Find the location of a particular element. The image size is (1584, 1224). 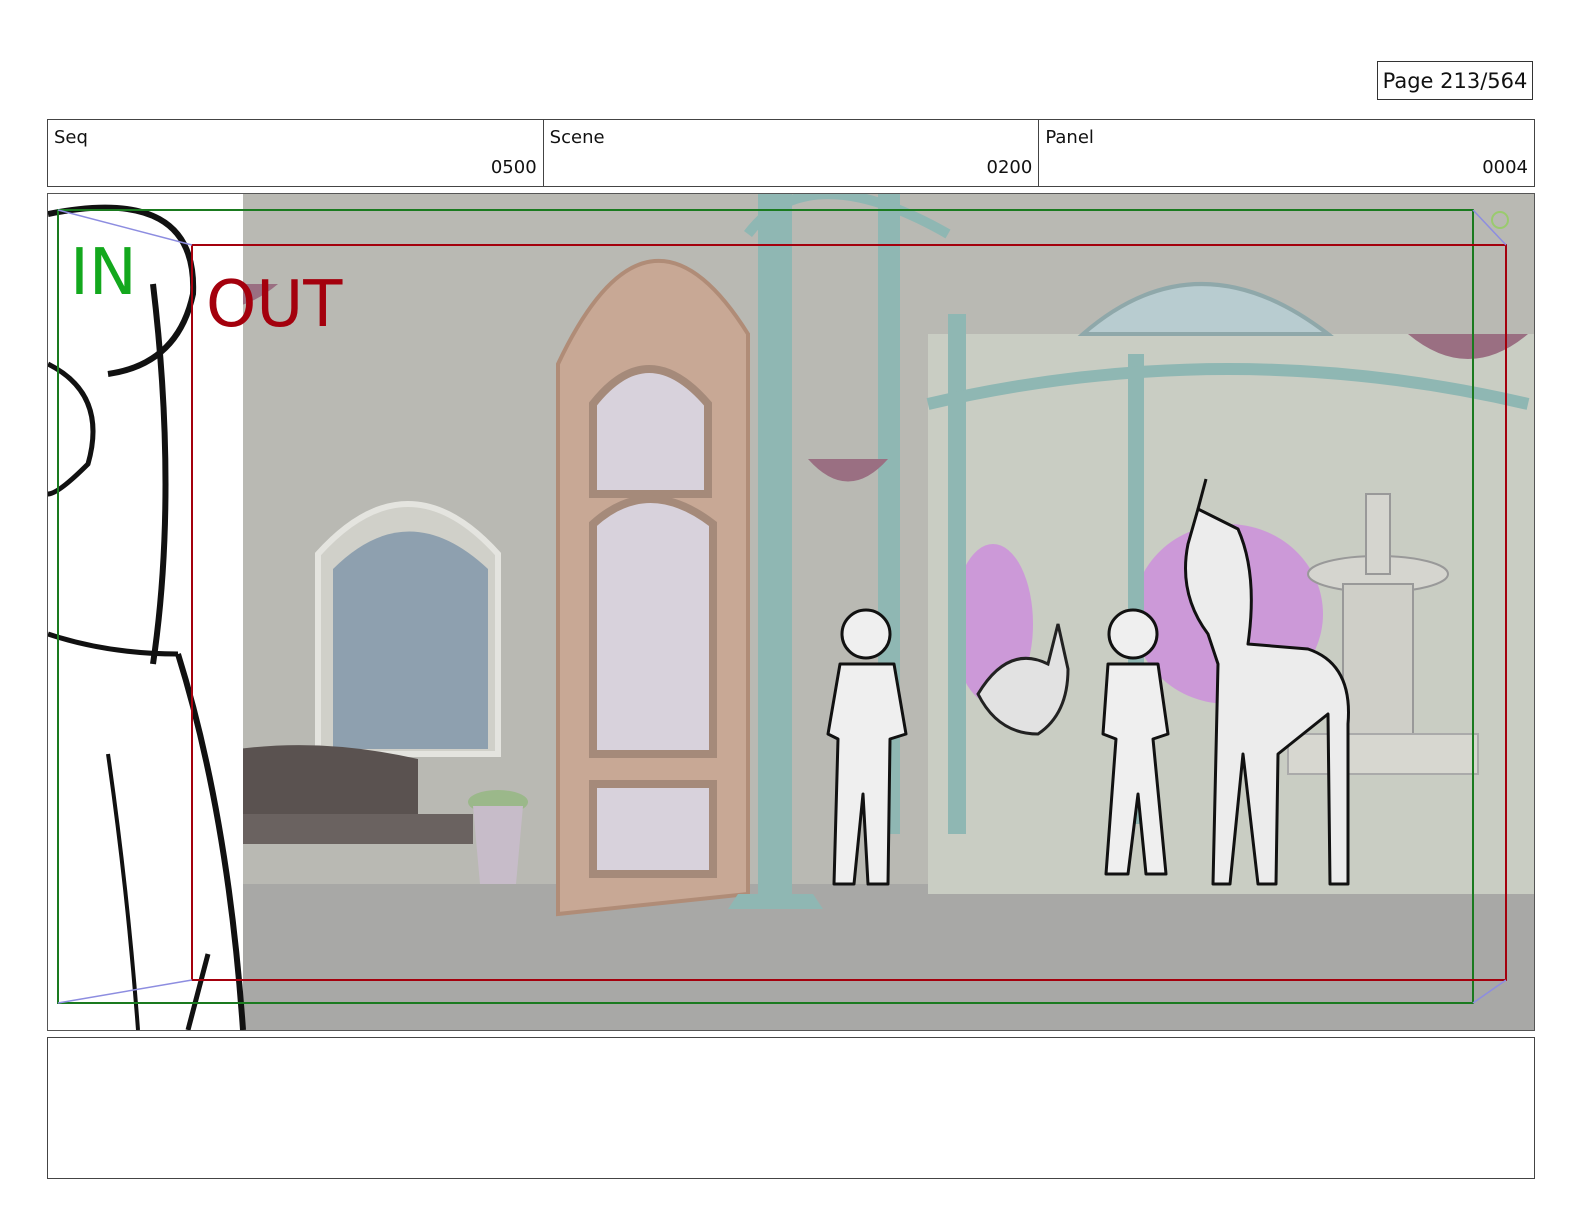

panel-label: Panel is located at coordinates (1069, 137).